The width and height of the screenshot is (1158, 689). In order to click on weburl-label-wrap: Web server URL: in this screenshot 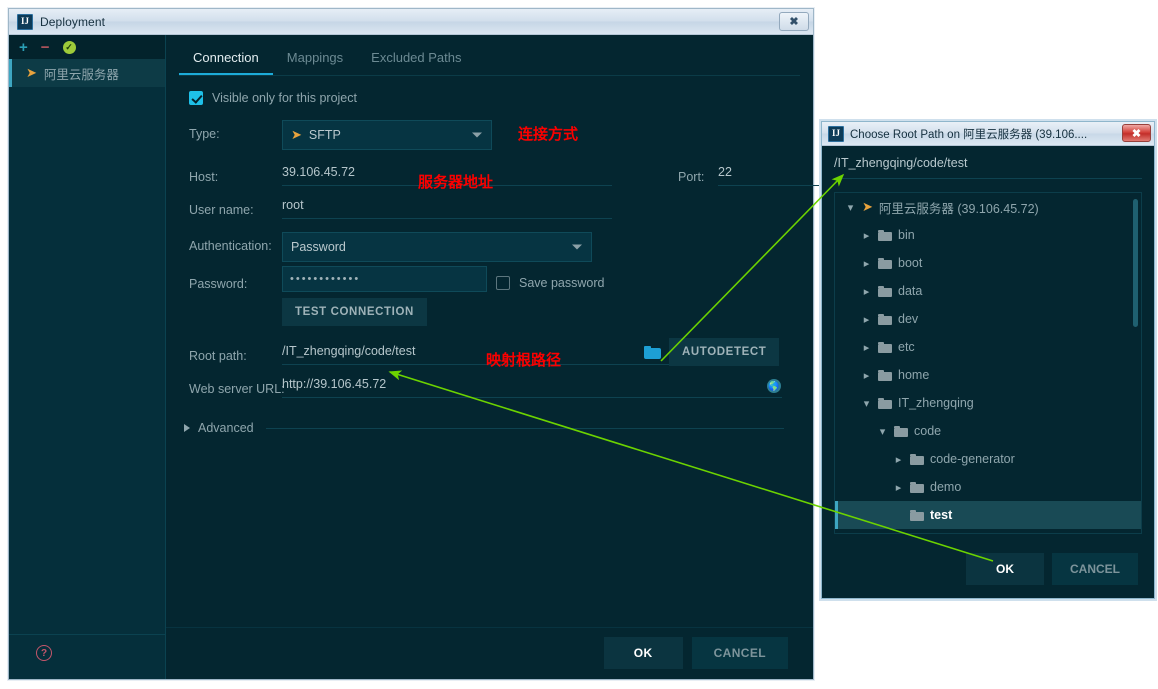, I will do `click(237, 389)`.